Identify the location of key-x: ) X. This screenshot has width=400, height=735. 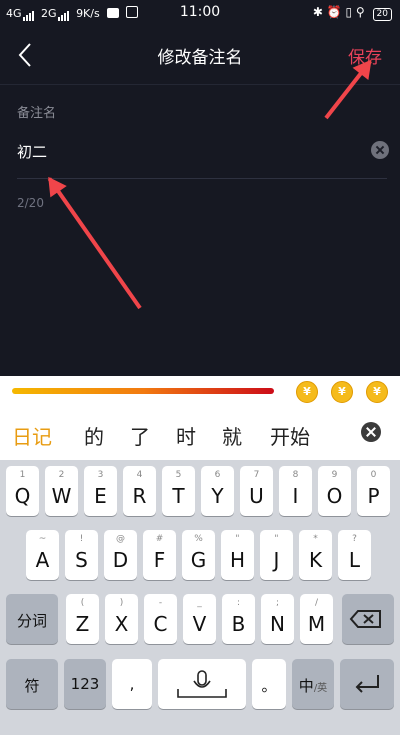
(121, 619).